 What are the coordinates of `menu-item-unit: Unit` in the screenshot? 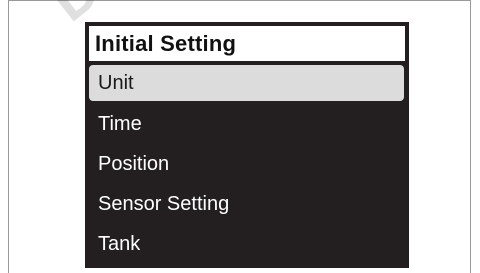 It's located at (246, 83).